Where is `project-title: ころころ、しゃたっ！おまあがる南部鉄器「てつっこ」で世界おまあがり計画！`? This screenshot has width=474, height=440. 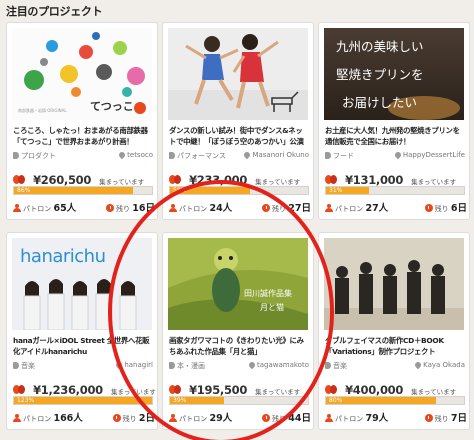 project-title: ころころ、しゃたっ！おまあがる南部鉄器「てつっこ」で世界おまあがり計画！ is located at coordinates (83, 136).